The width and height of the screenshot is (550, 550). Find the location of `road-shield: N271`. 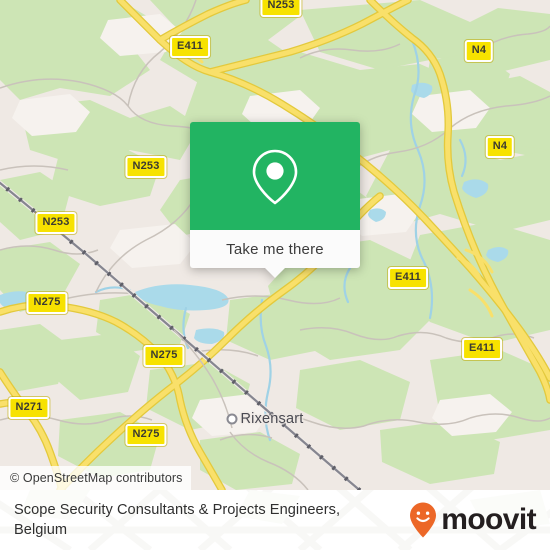

road-shield: N271 is located at coordinates (29, 408).